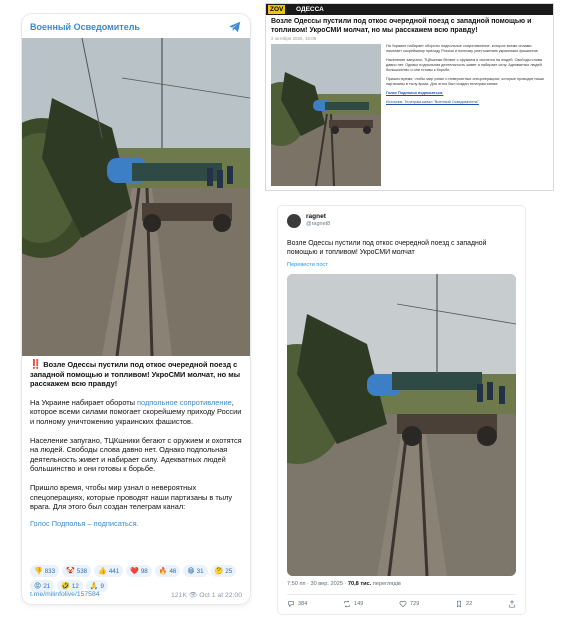 The height and width of the screenshot is (620, 577). I want to click on thumbs-down-icon: 👎, so click(38, 571).